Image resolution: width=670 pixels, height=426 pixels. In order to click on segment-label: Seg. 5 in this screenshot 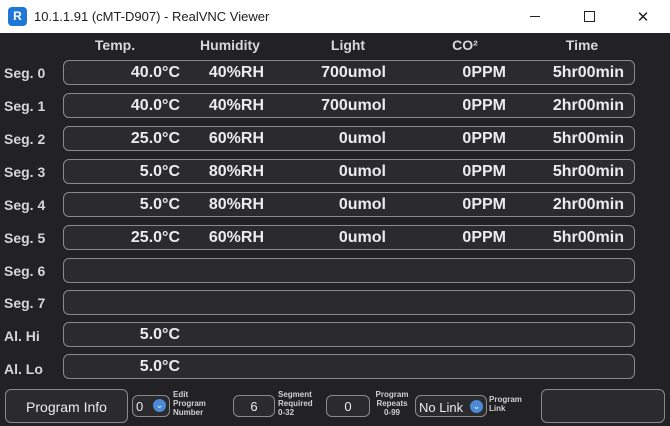, I will do `click(25, 238)`.